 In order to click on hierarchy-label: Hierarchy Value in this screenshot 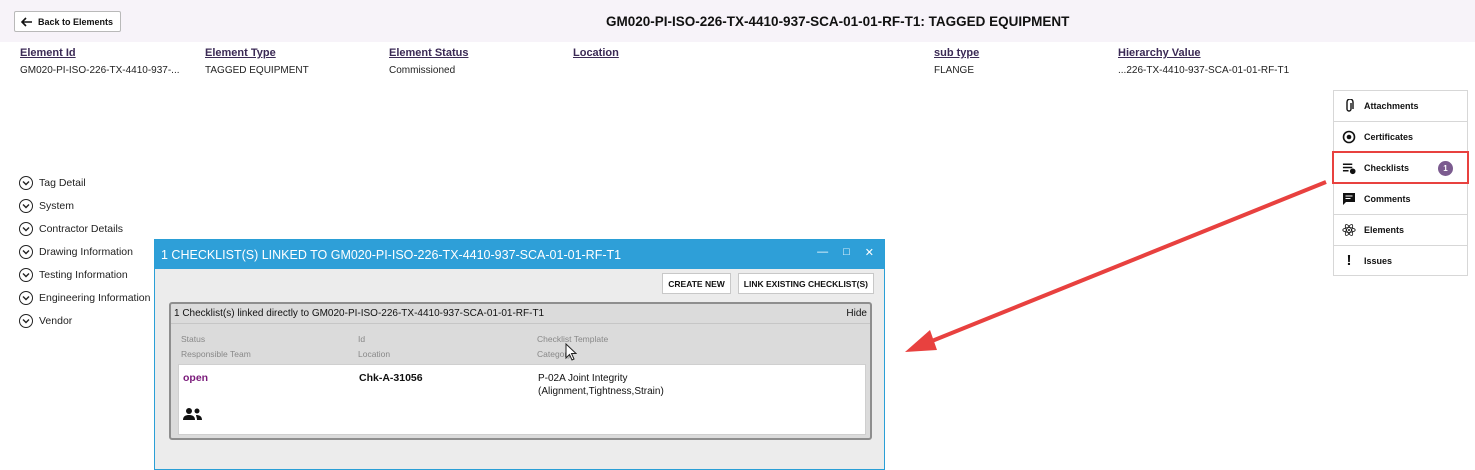, I will do `click(1159, 53)`.